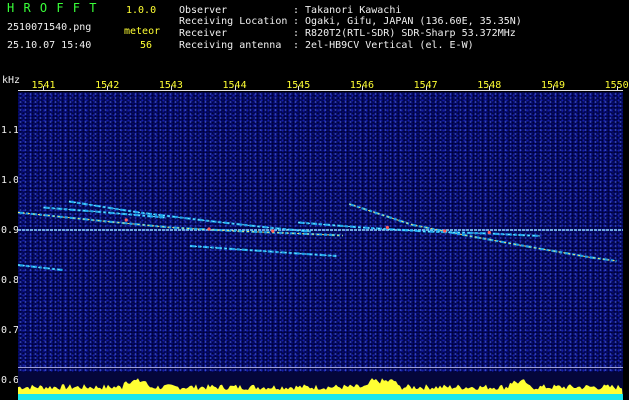  Describe the element at coordinates (203, 10) in the screenshot. I see `info-key-observer: Observer` at that location.